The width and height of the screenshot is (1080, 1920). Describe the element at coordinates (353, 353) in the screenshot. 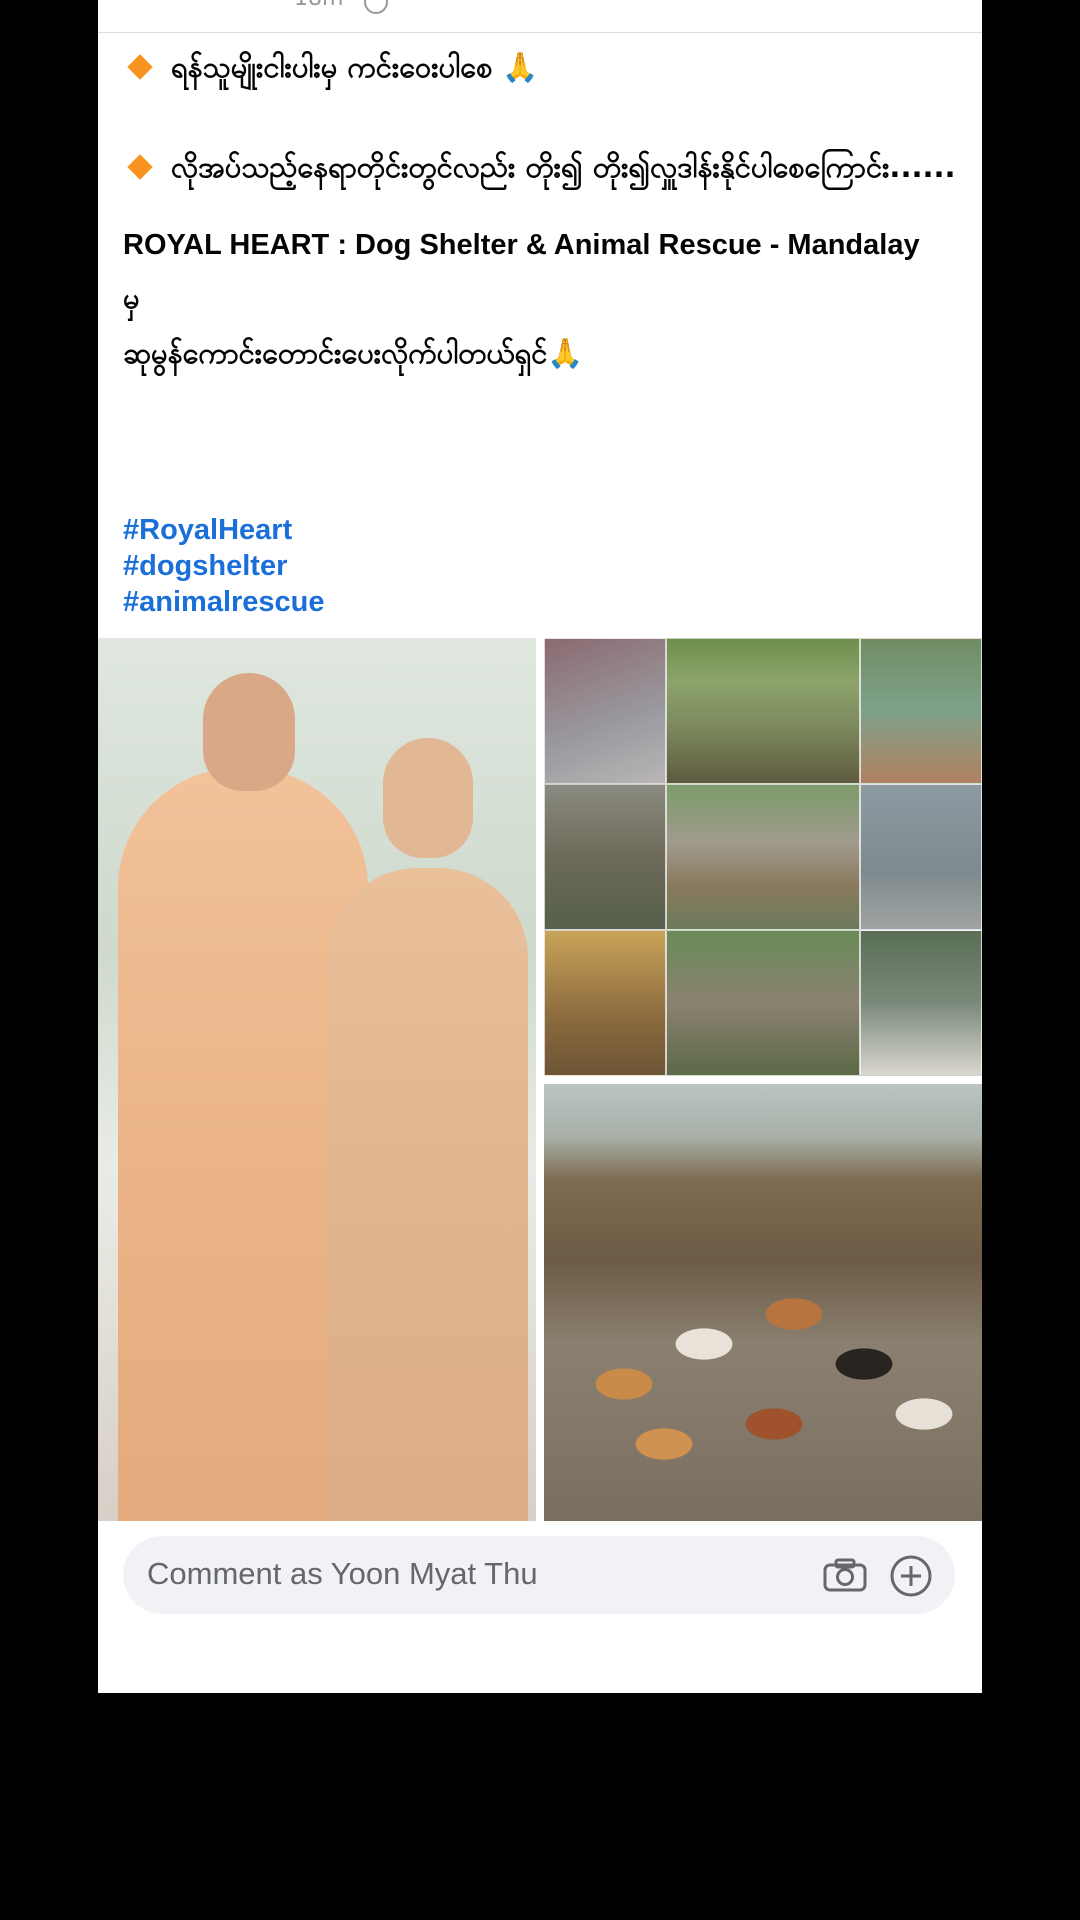

I see `post-line-4: ဆုမွန်ကောင်းတောင်းပေးလိုက်ပါတယ်ရှင်🙏` at that location.